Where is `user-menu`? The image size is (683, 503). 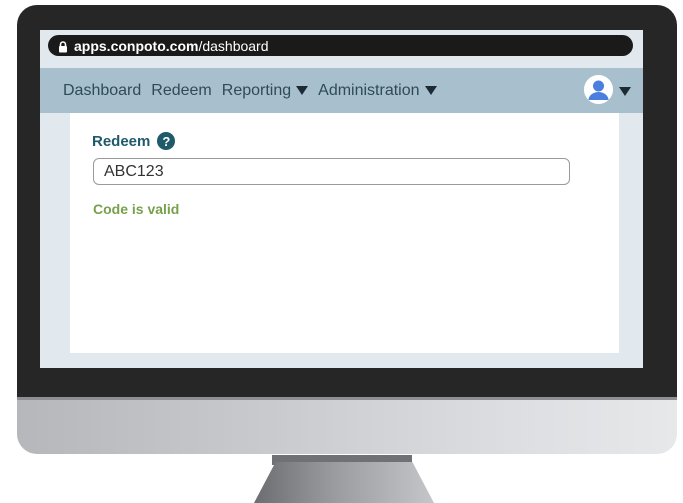 user-menu is located at coordinates (607, 89).